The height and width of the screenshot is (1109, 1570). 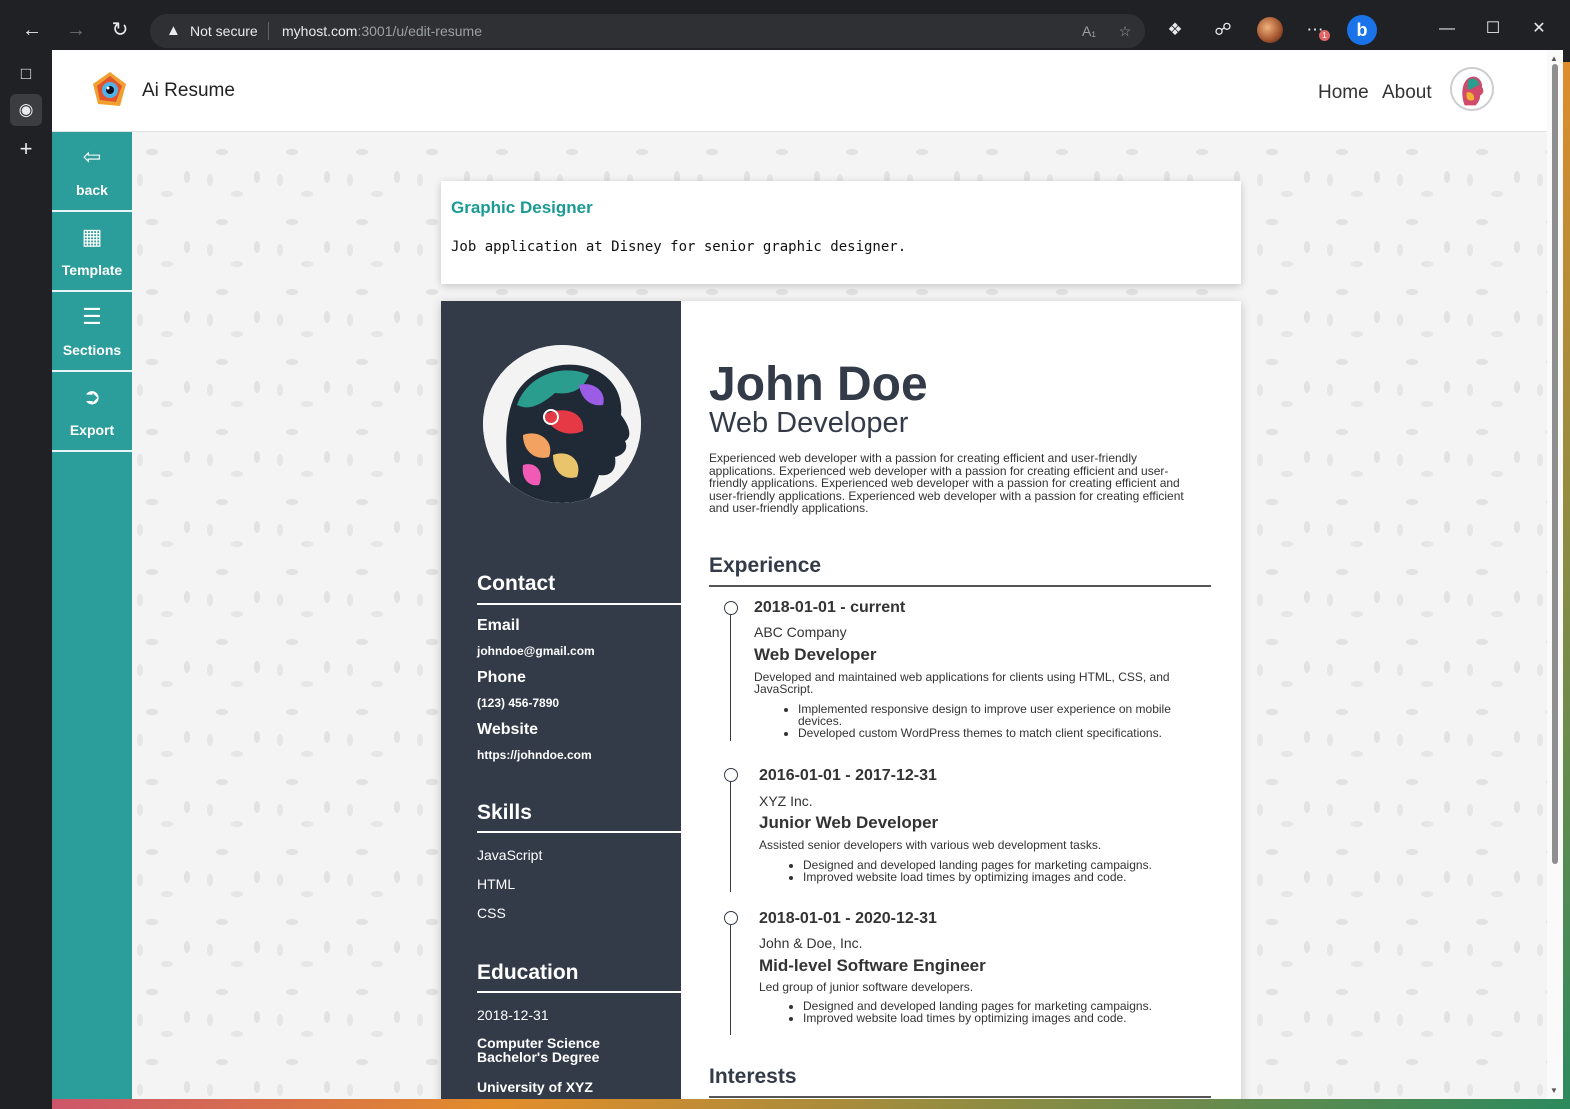 What do you see at coordinates (92, 156) in the screenshot?
I see `arrow-back-icon: ⇦` at bounding box center [92, 156].